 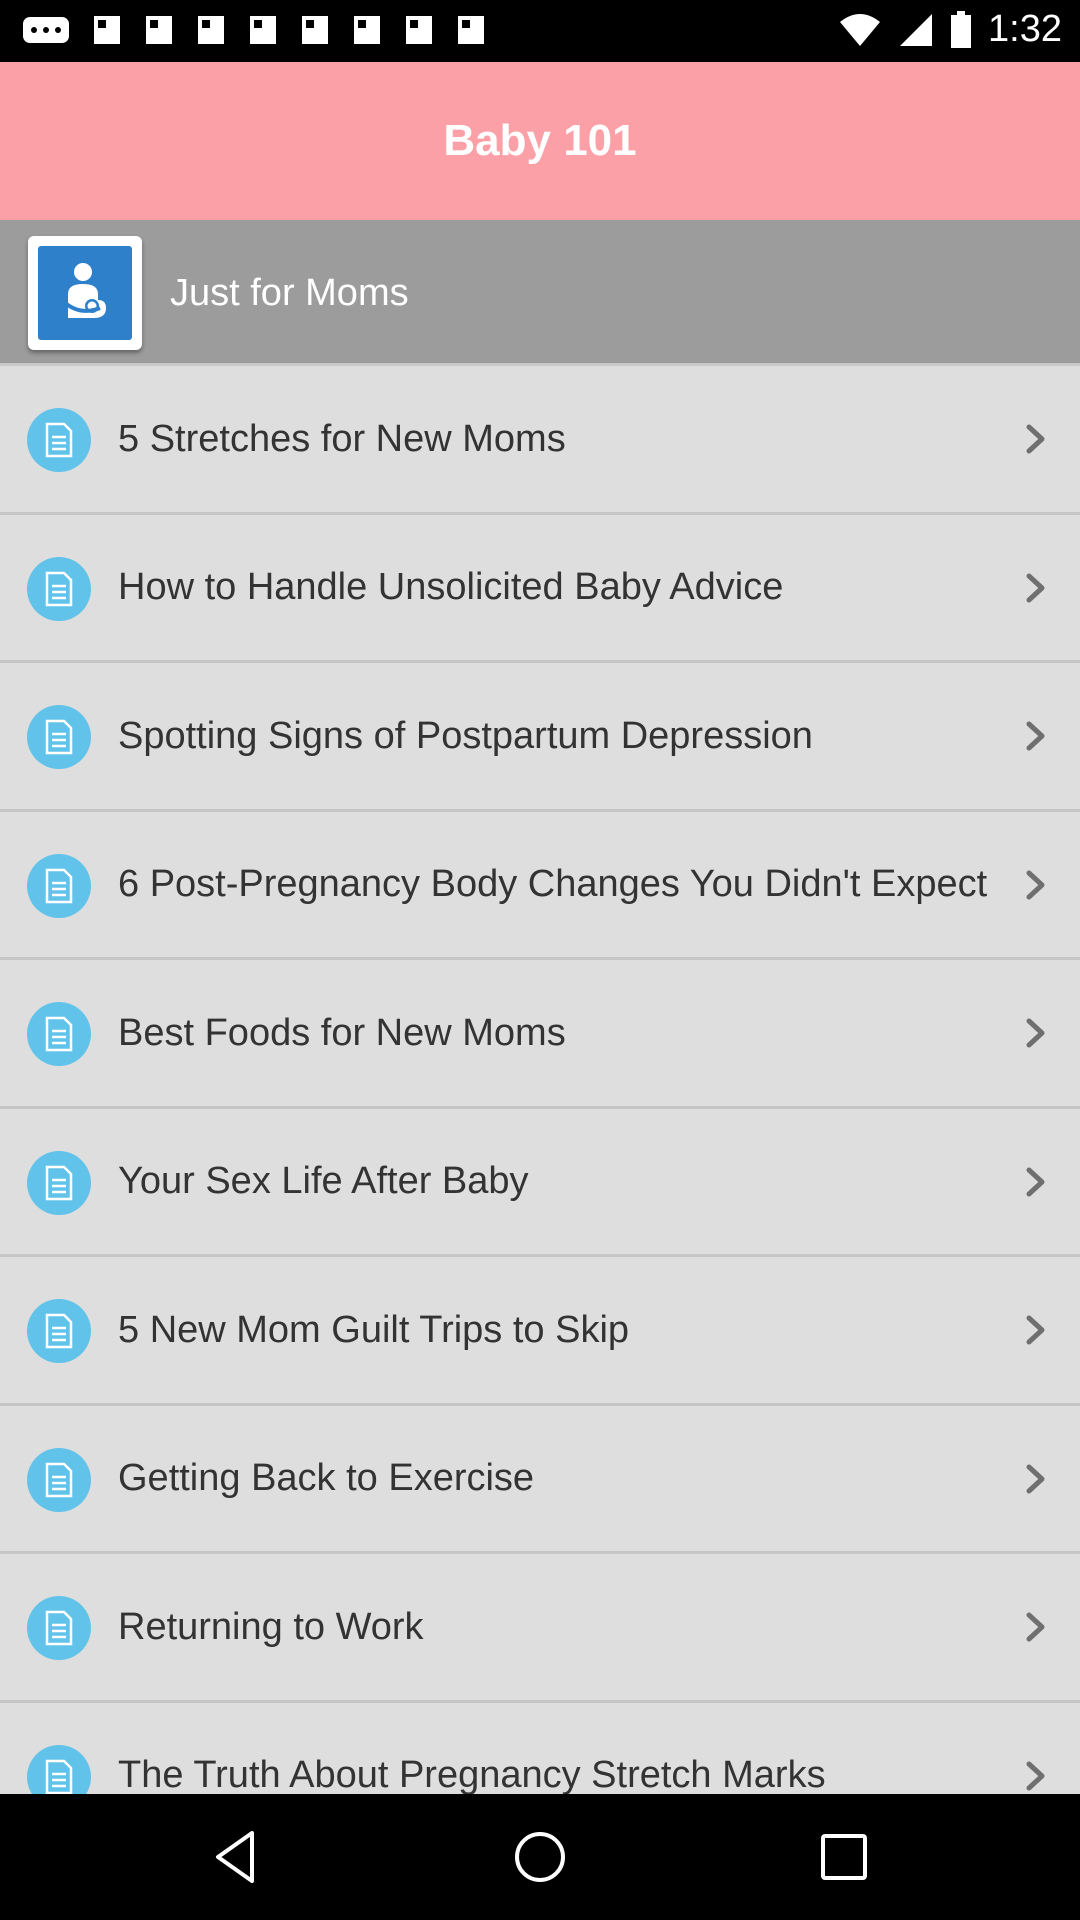 I want to click on home-button, so click(x=540, y=1857).